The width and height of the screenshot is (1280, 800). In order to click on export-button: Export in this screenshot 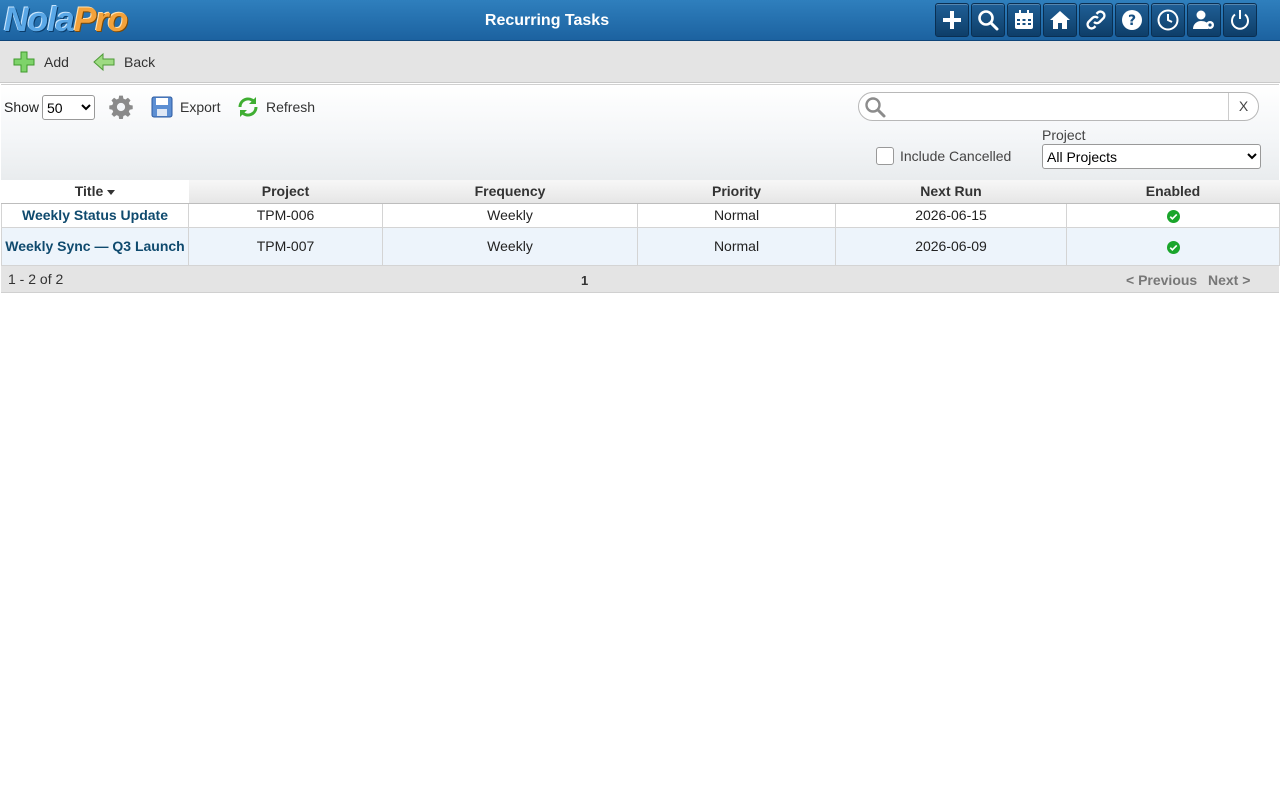, I will do `click(185, 107)`.